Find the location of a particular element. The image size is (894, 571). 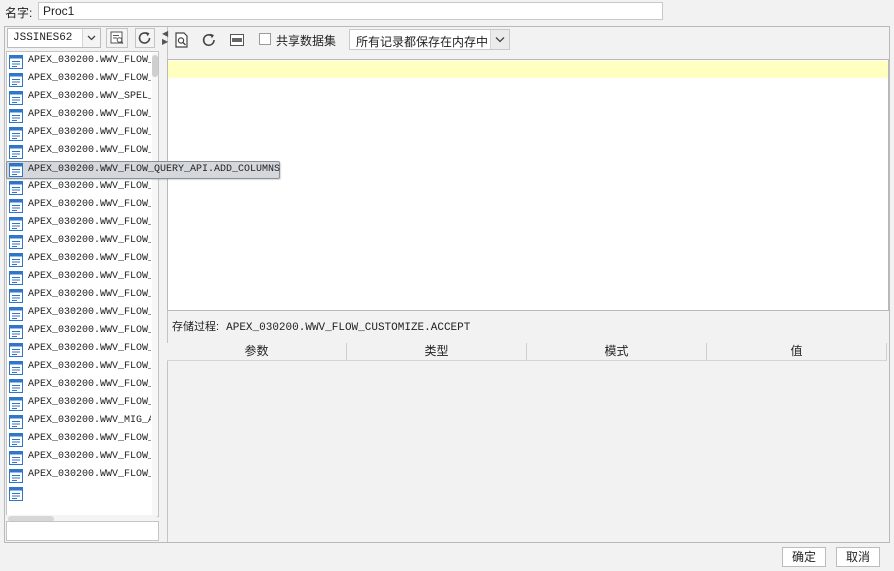

datasource-select: JSSINES62 is located at coordinates (54, 38).